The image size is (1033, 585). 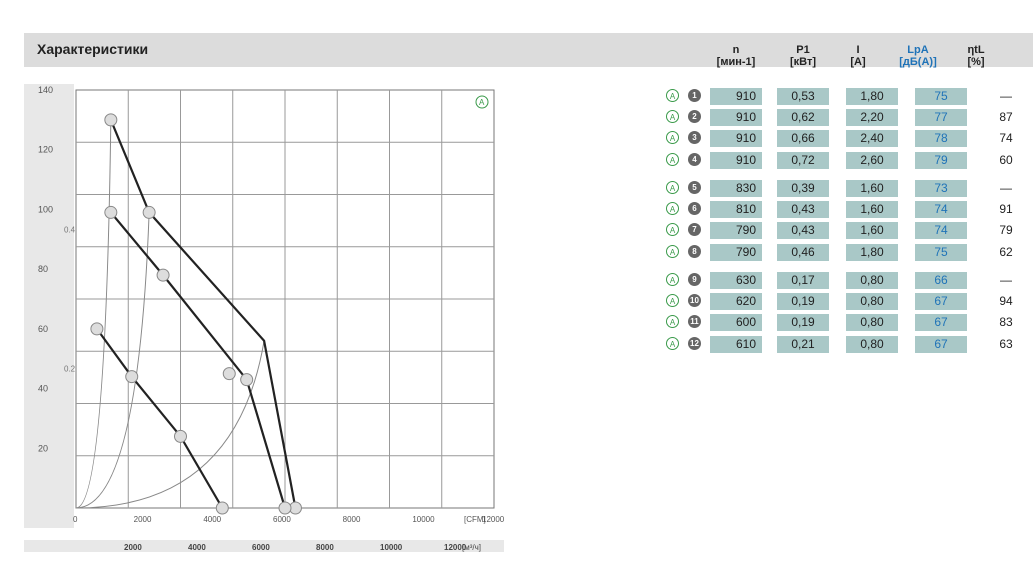 What do you see at coordinates (918, 56) in the screenshot?
I see `col-head-lp: LpA [дБ(A)]` at bounding box center [918, 56].